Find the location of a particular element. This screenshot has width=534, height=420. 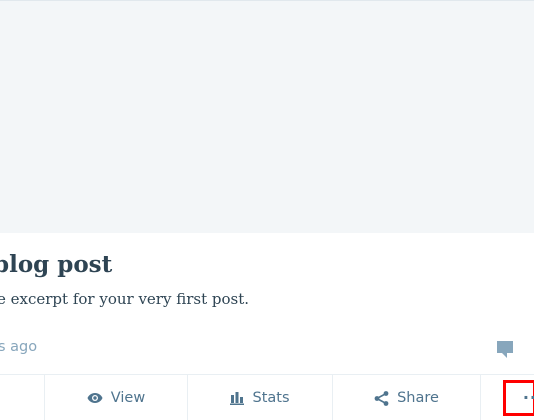

post-timestamp: s ago is located at coordinates (18, 347).